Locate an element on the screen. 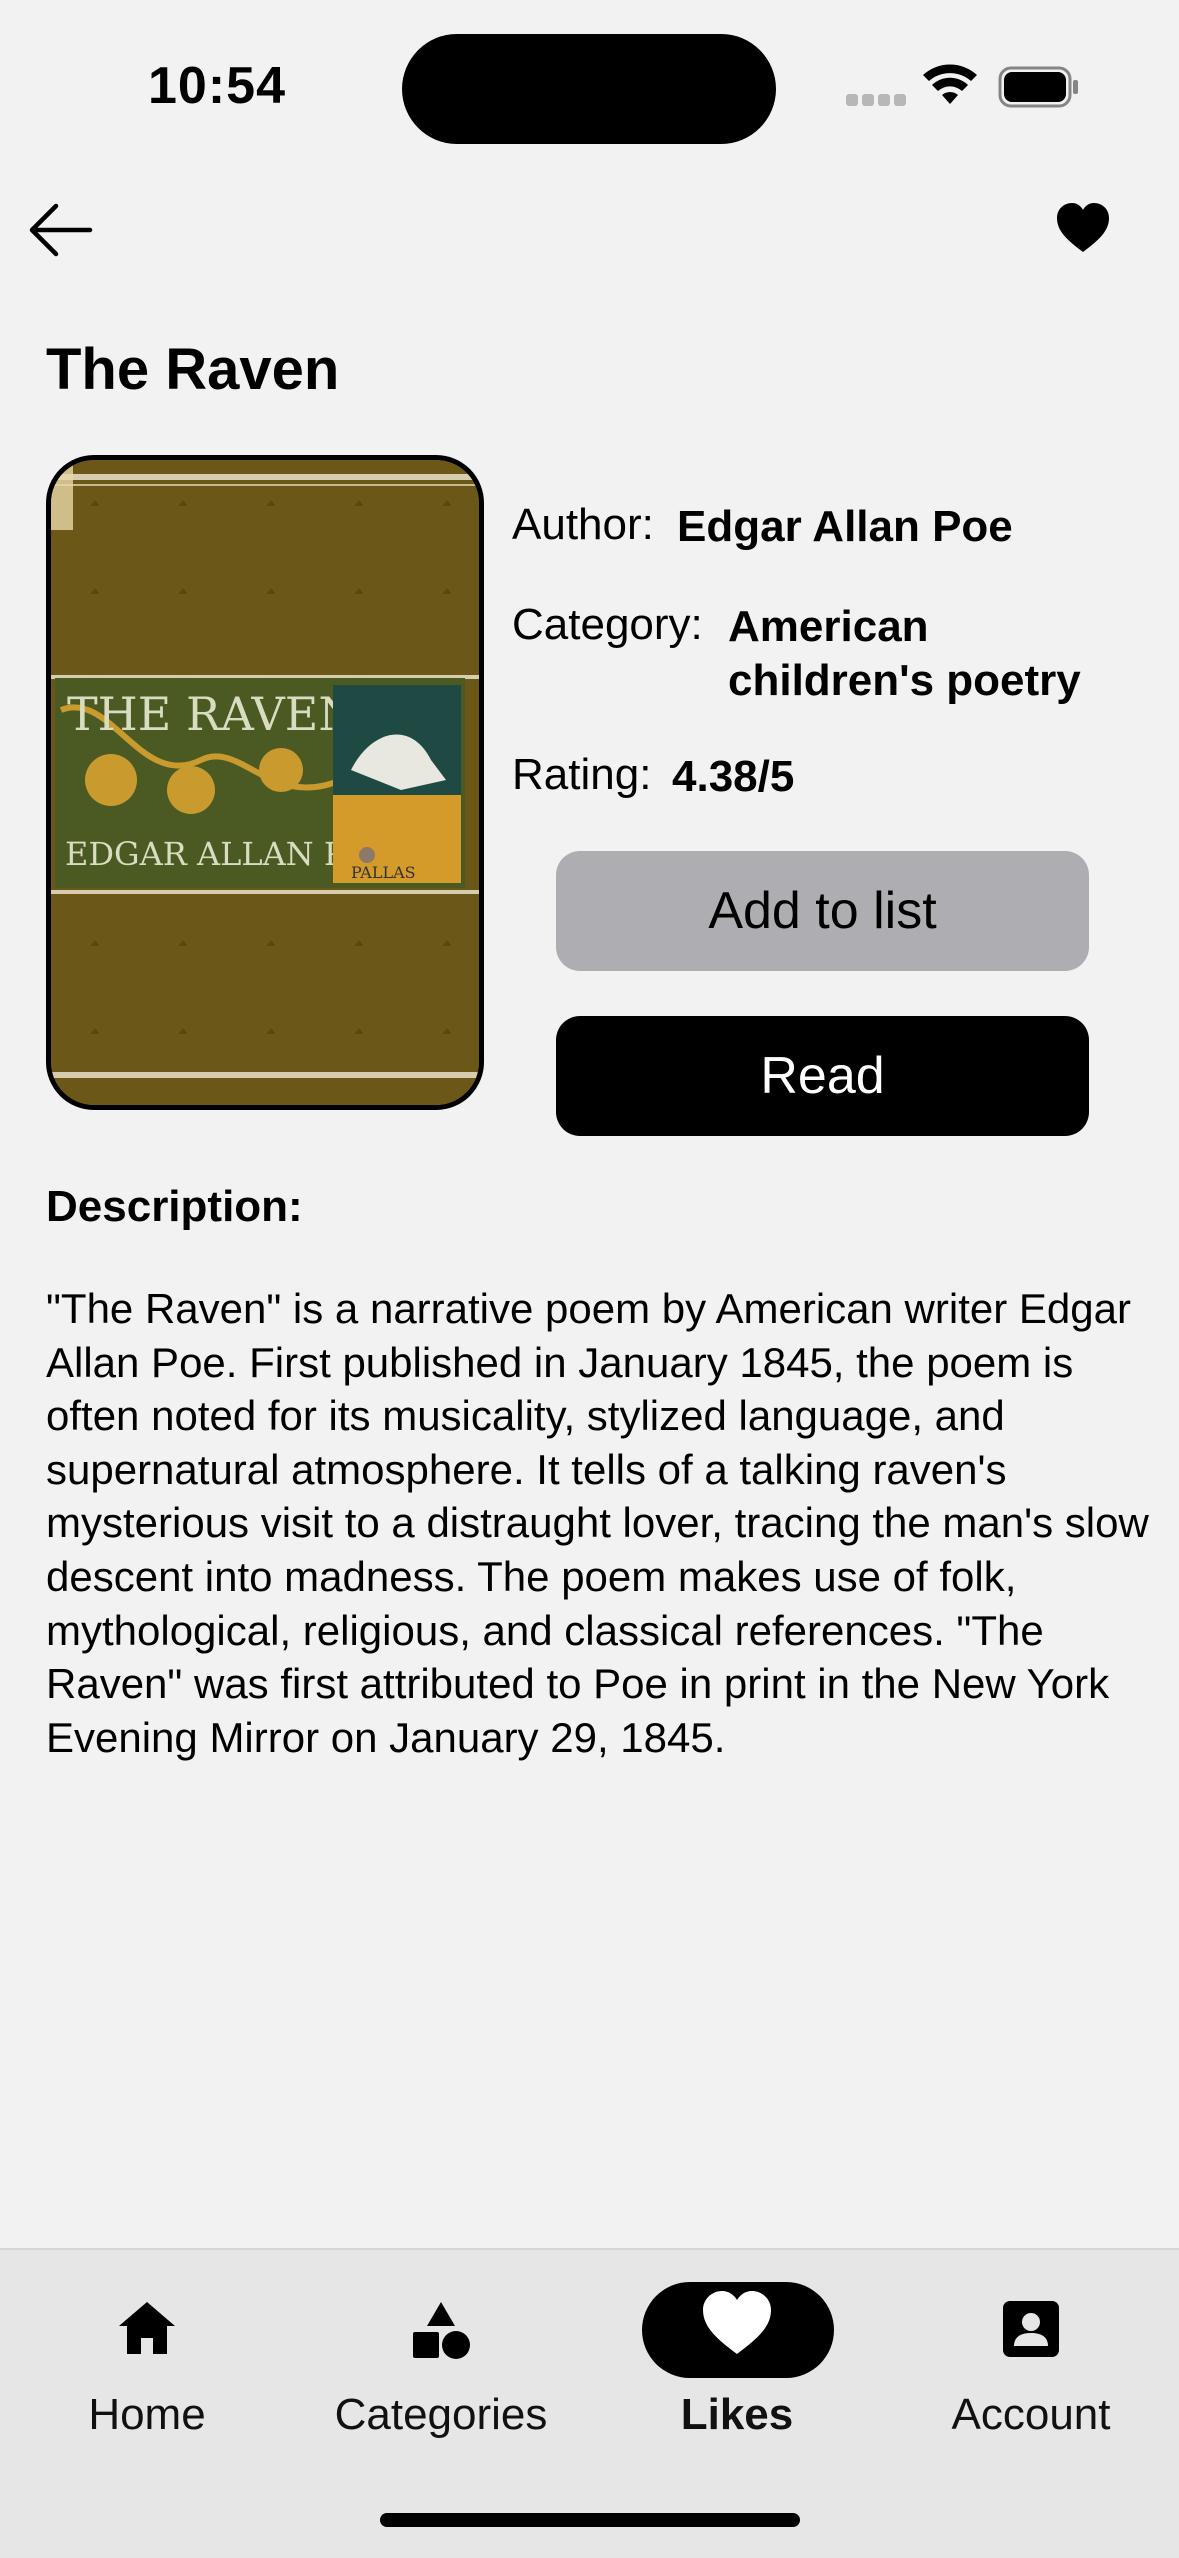  tab-likes-label: Likes is located at coordinates (737, 2414).